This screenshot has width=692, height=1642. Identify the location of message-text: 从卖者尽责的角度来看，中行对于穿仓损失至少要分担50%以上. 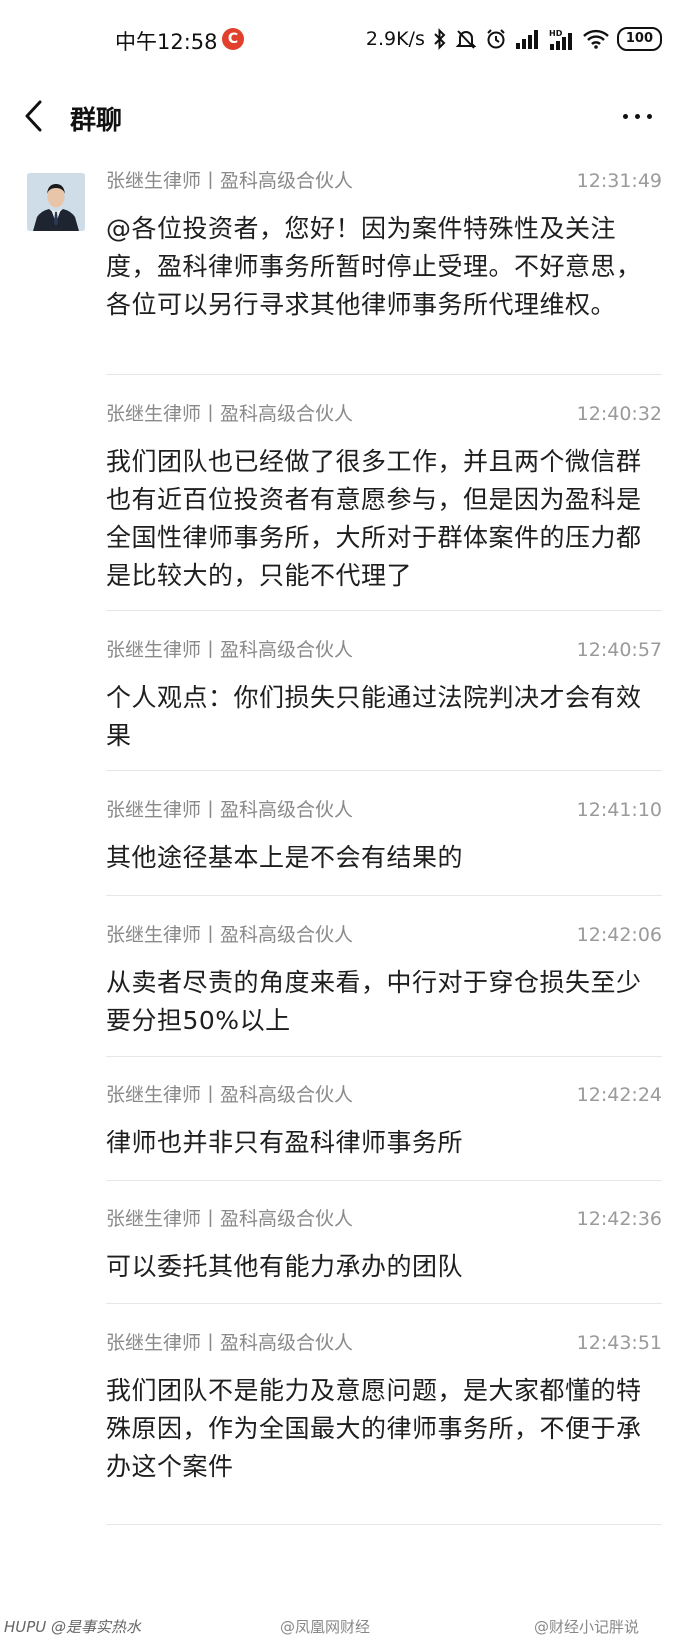
(374, 1001).